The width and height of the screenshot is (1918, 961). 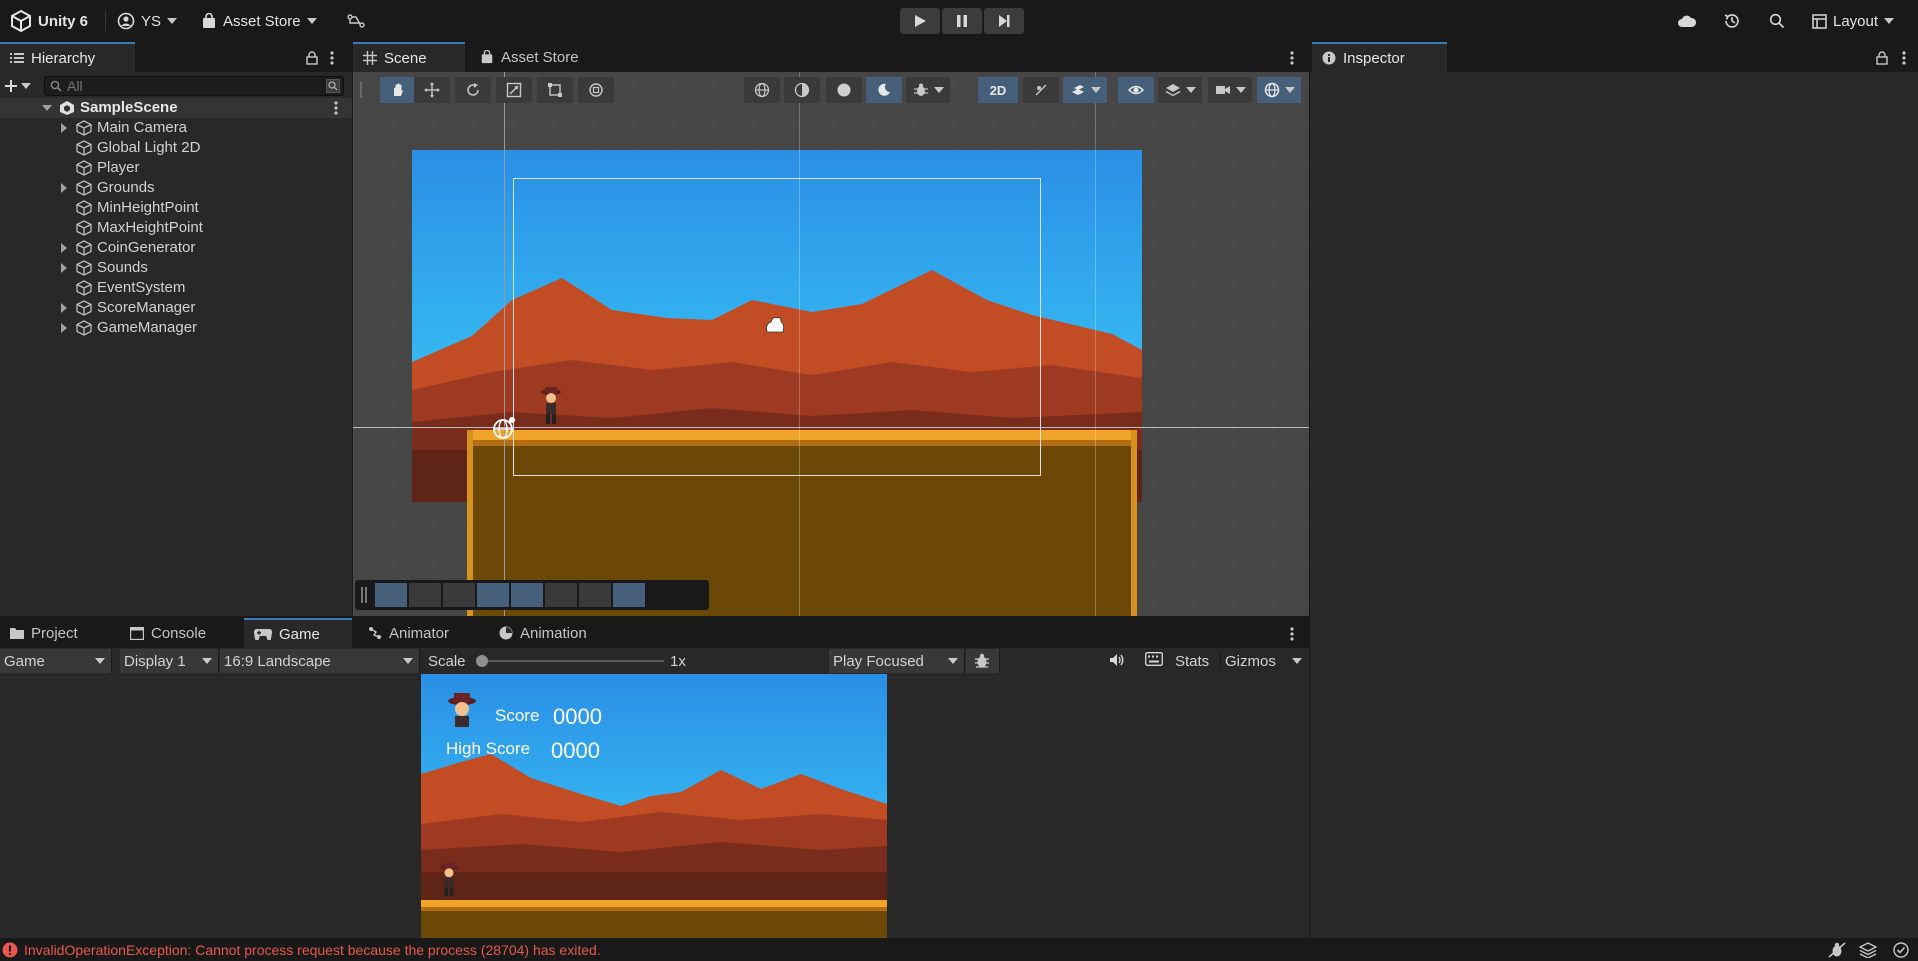 I want to click on layers-dropdown, so click(x=1180, y=90).